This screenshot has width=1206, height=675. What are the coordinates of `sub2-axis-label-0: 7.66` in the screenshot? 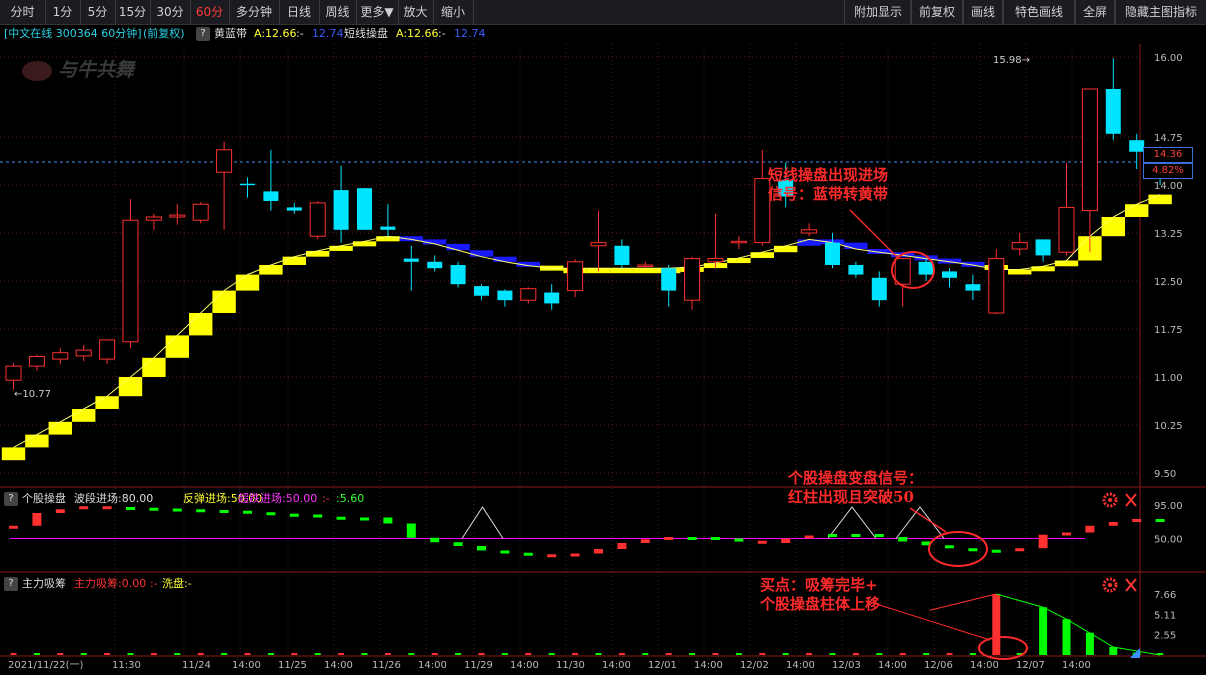 It's located at (1165, 595).